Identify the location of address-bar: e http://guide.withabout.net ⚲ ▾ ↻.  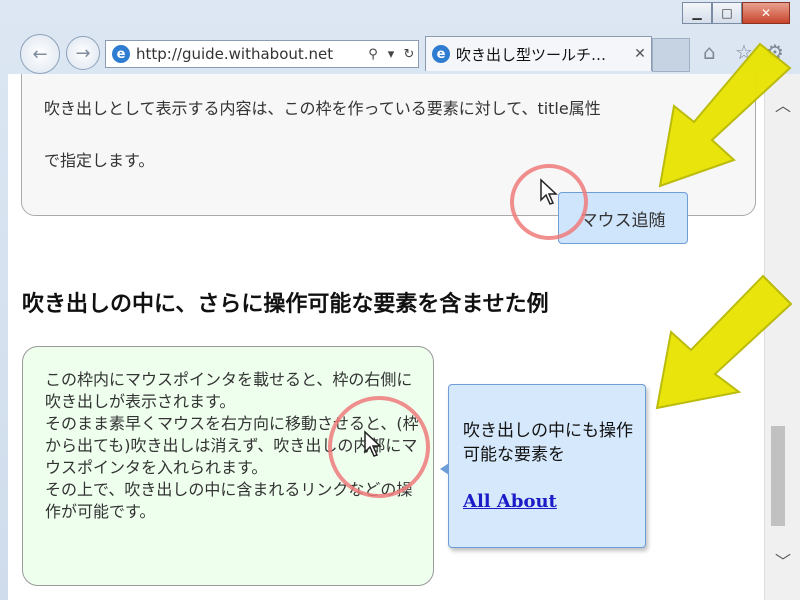
(262, 54).